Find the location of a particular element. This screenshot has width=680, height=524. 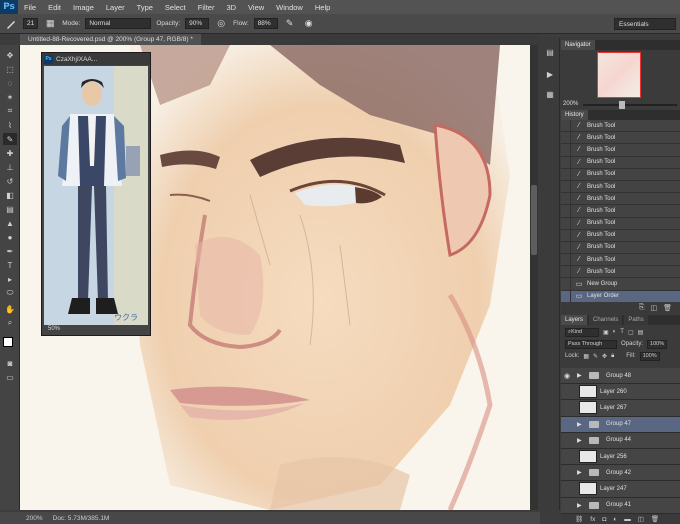

move-tool-icon: ✥ is located at coordinates (10, 55).